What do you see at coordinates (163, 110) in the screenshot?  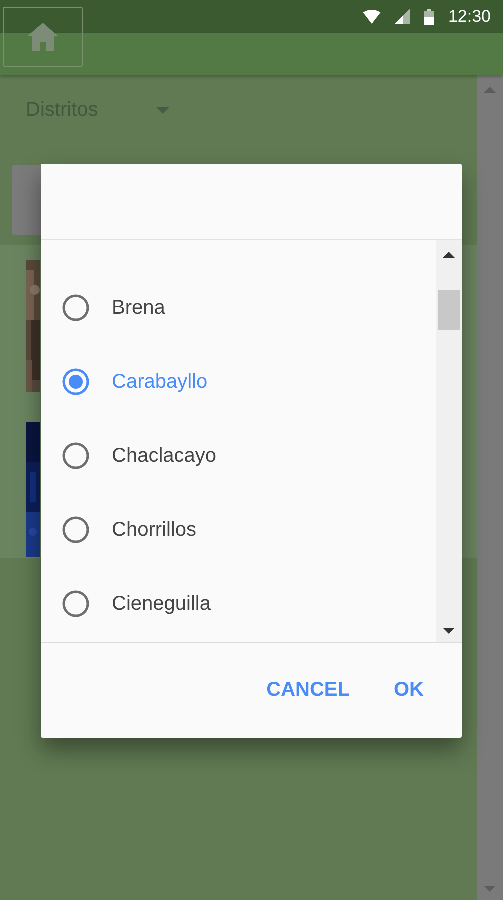 I see `caret-icon` at bounding box center [163, 110].